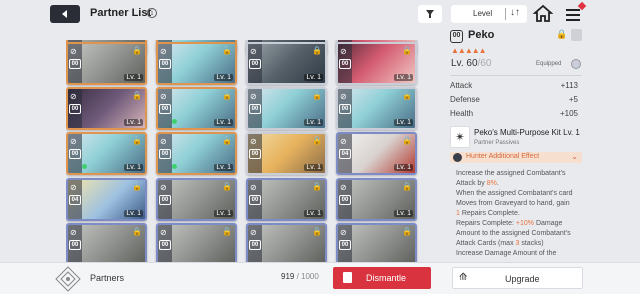 The image size is (640, 294). Describe the element at coordinates (511, 173) in the screenshot. I see `effect-line: Increase the assigned Combatant's` at that location.